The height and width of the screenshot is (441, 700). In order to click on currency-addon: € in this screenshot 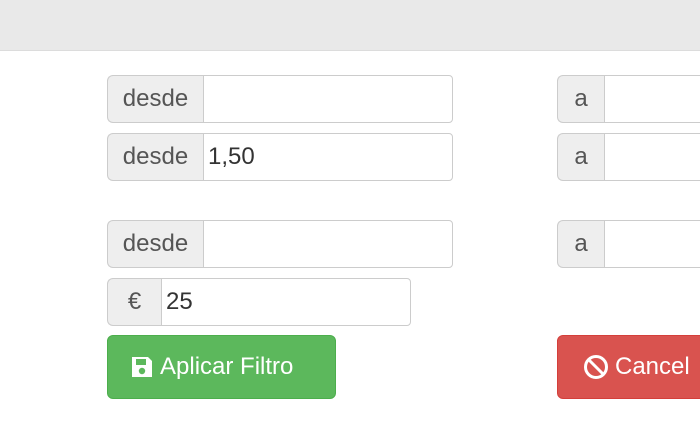, I will do `click(134, 302)`.